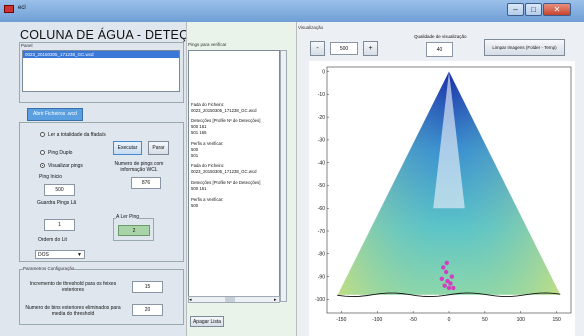 This screenshot has width=584, height=336. Describe the element at coordinates (275, 300) in the screenshot. I see `chevron-right-icon: ▸` at that location.